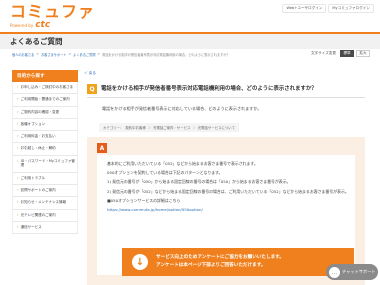 The width and height of the screenshot is (380, 285). Describe the element at coordinates (220, 257) in the screenshot. I see `survey-line: サービス向上のためアンケートにご協力をお願いいたします。` at that location.